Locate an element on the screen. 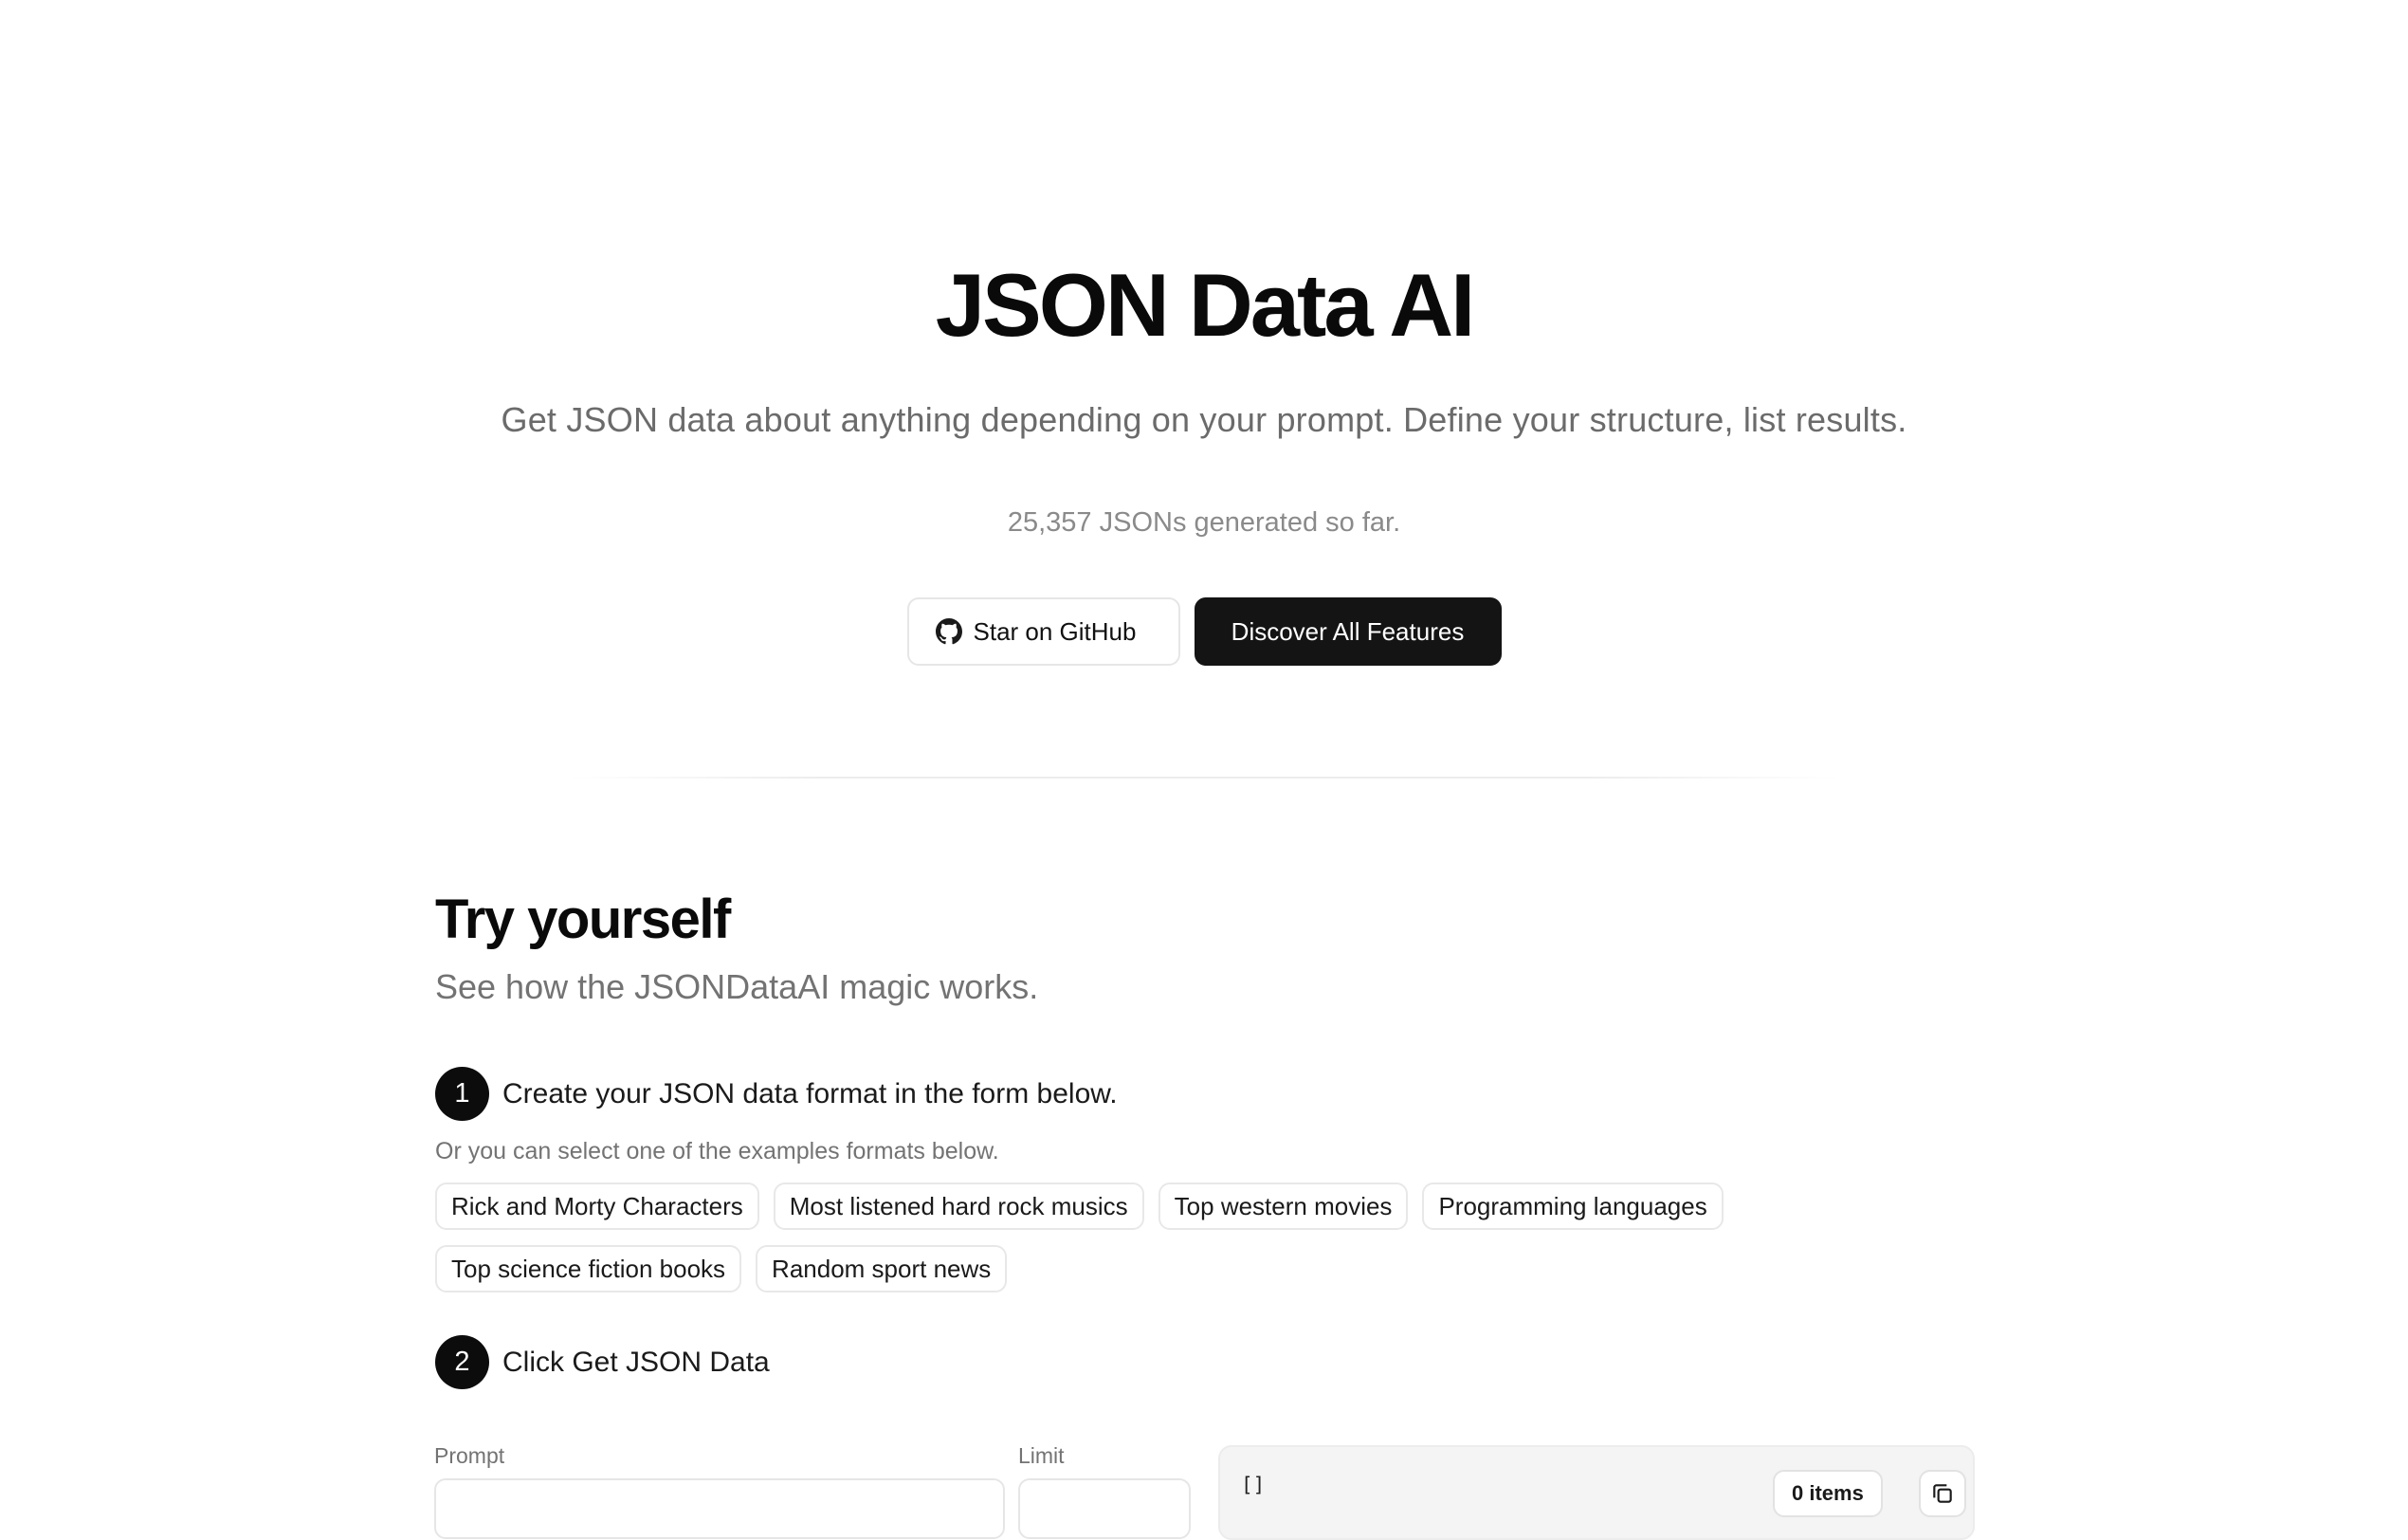 The width and height of the screenshot is (2408, 1540). example-chip: Programming languages is located at coordinates (1573, 1206).